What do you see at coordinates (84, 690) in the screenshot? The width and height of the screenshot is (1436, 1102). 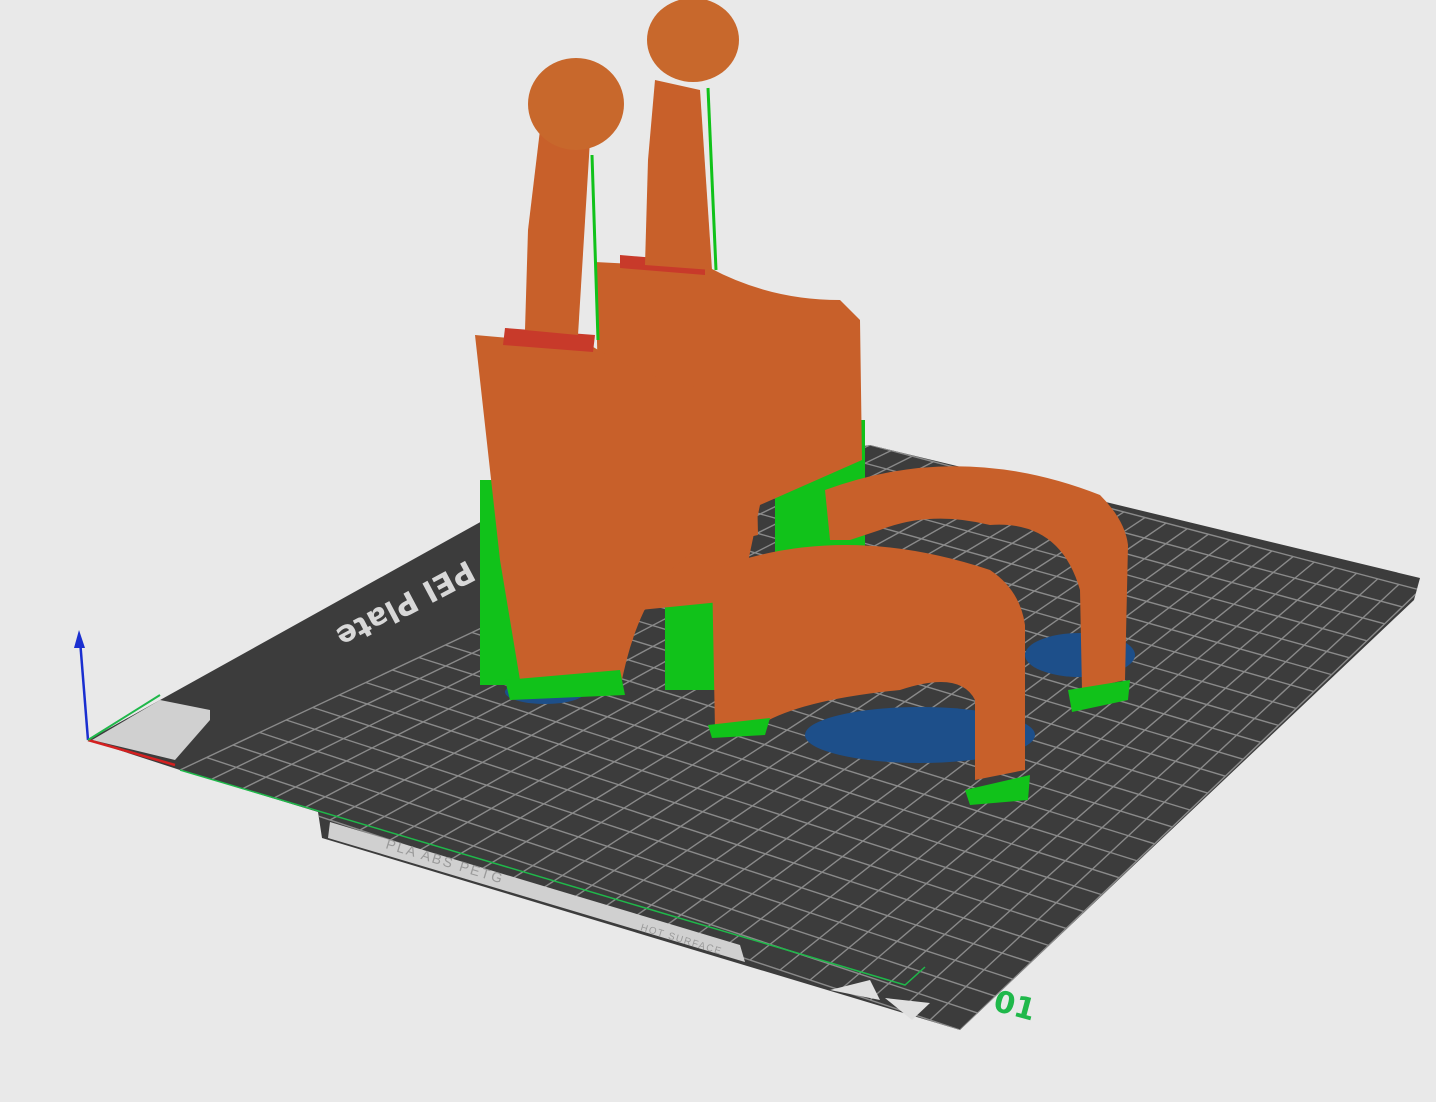 I see `z-axis` at bounding box center [84, 690].